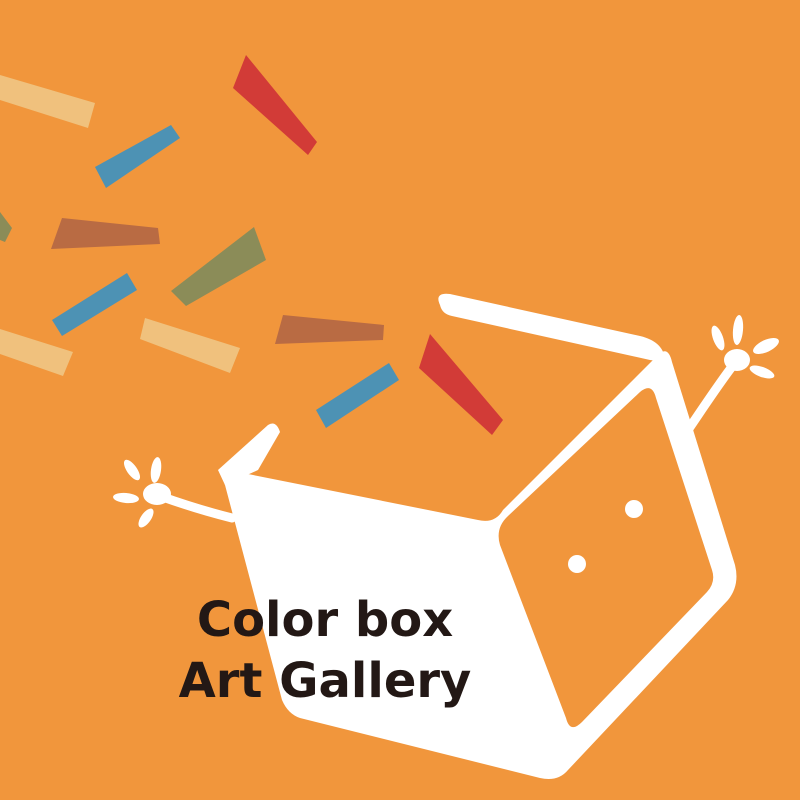 This screenshot has width=800, height=800. Describe the element at coordinates (745, 347) in the screenshot. I see `right-hand` at that location.